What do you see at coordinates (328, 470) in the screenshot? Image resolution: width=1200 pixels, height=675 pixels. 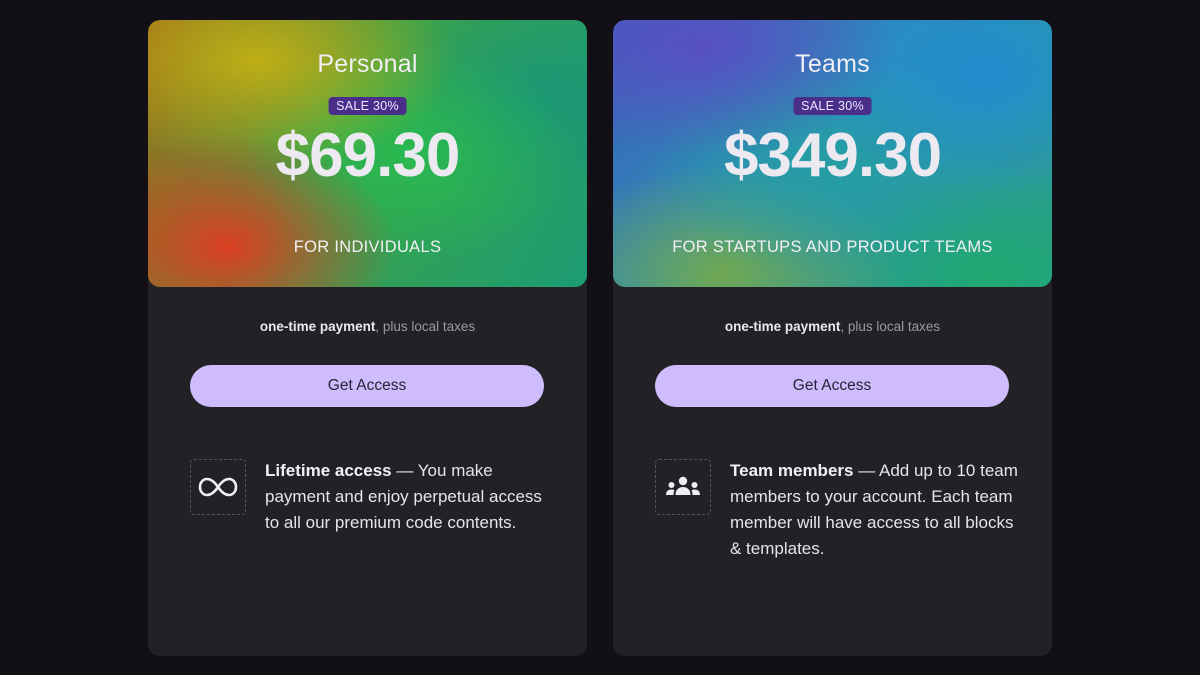 I see `feature-title: Lifetime access` at bounding box center [328, 470].